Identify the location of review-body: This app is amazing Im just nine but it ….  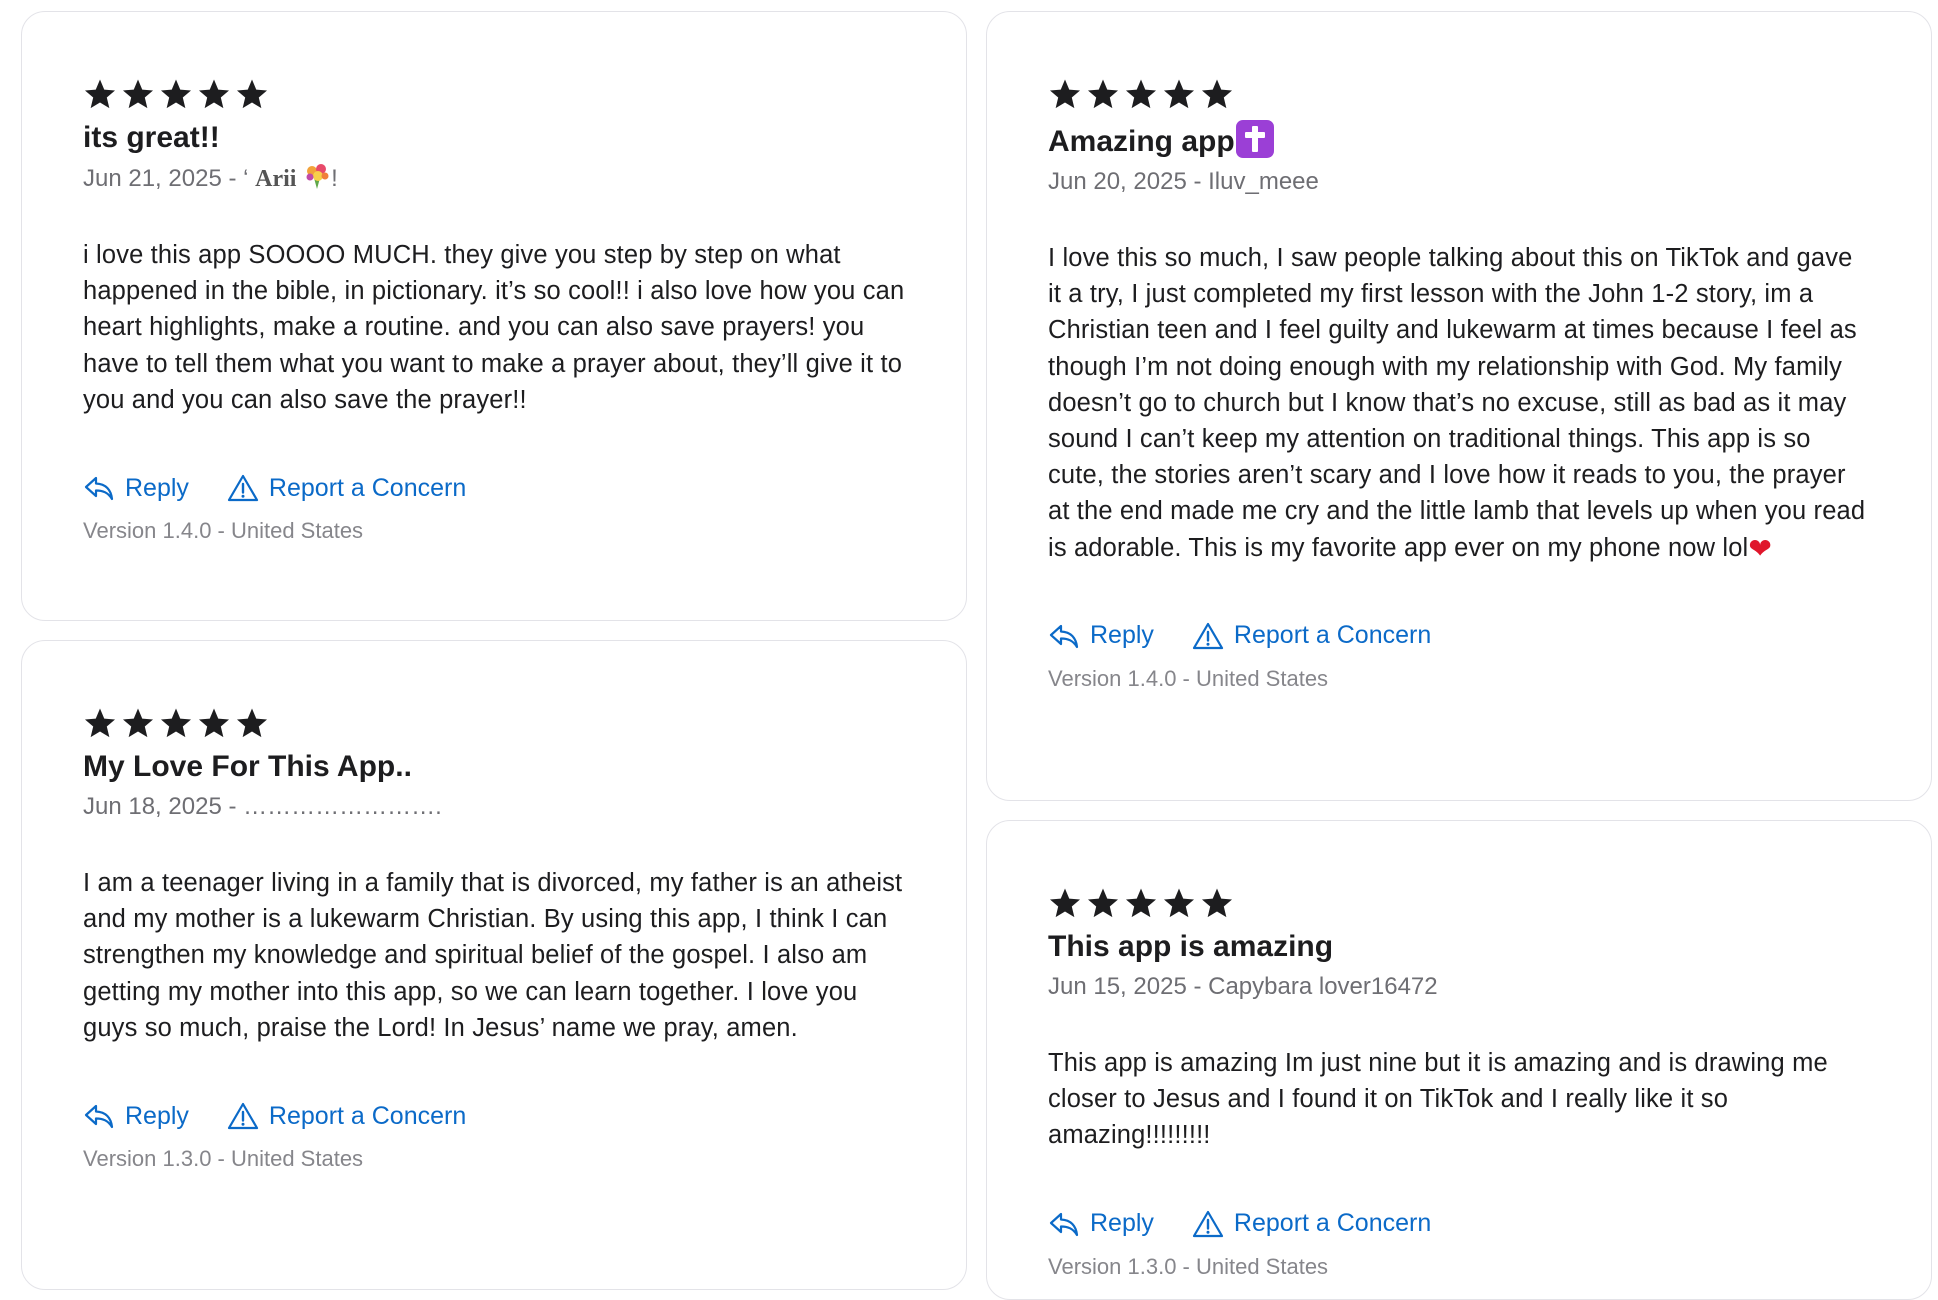
(1438, 1099).